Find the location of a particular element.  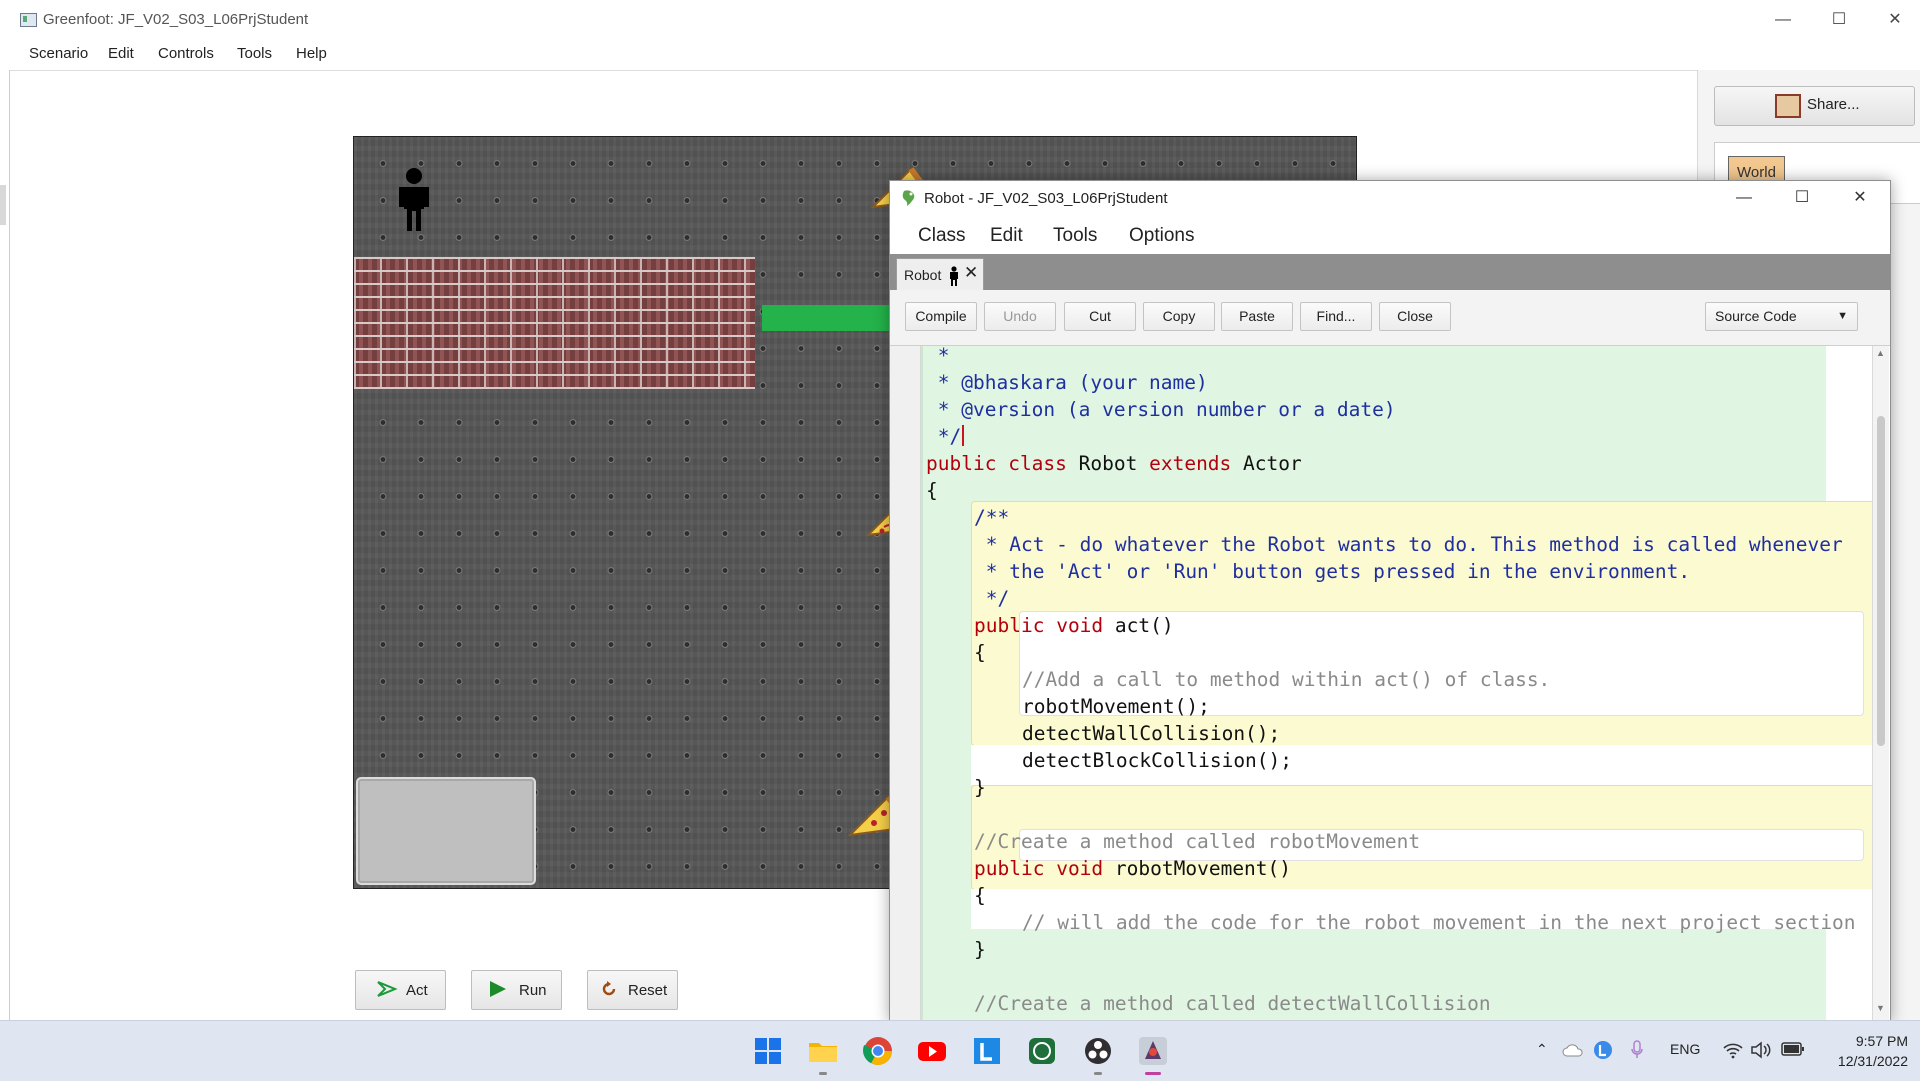

share-icon is located at coordinates (1788, 106).